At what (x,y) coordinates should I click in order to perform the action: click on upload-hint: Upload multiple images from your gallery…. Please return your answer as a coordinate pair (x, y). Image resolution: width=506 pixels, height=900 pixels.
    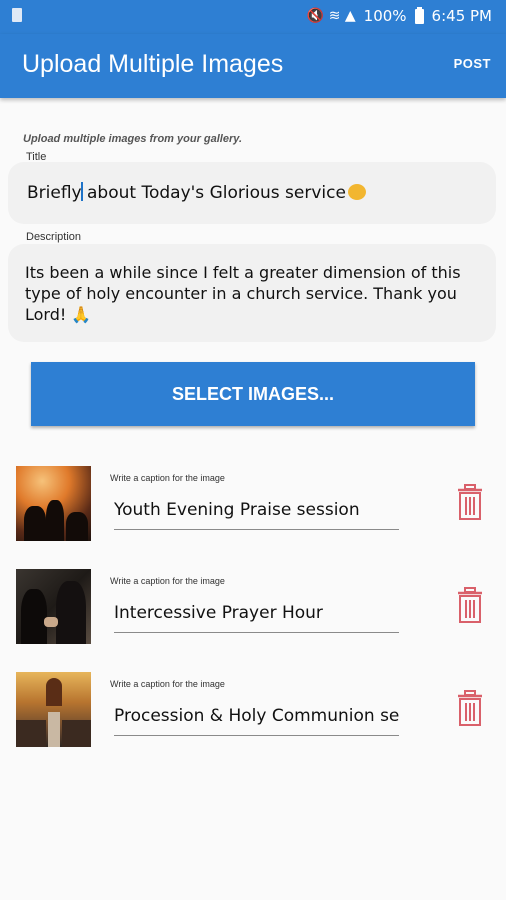
    Looking at the image, I should click on (133, 139).